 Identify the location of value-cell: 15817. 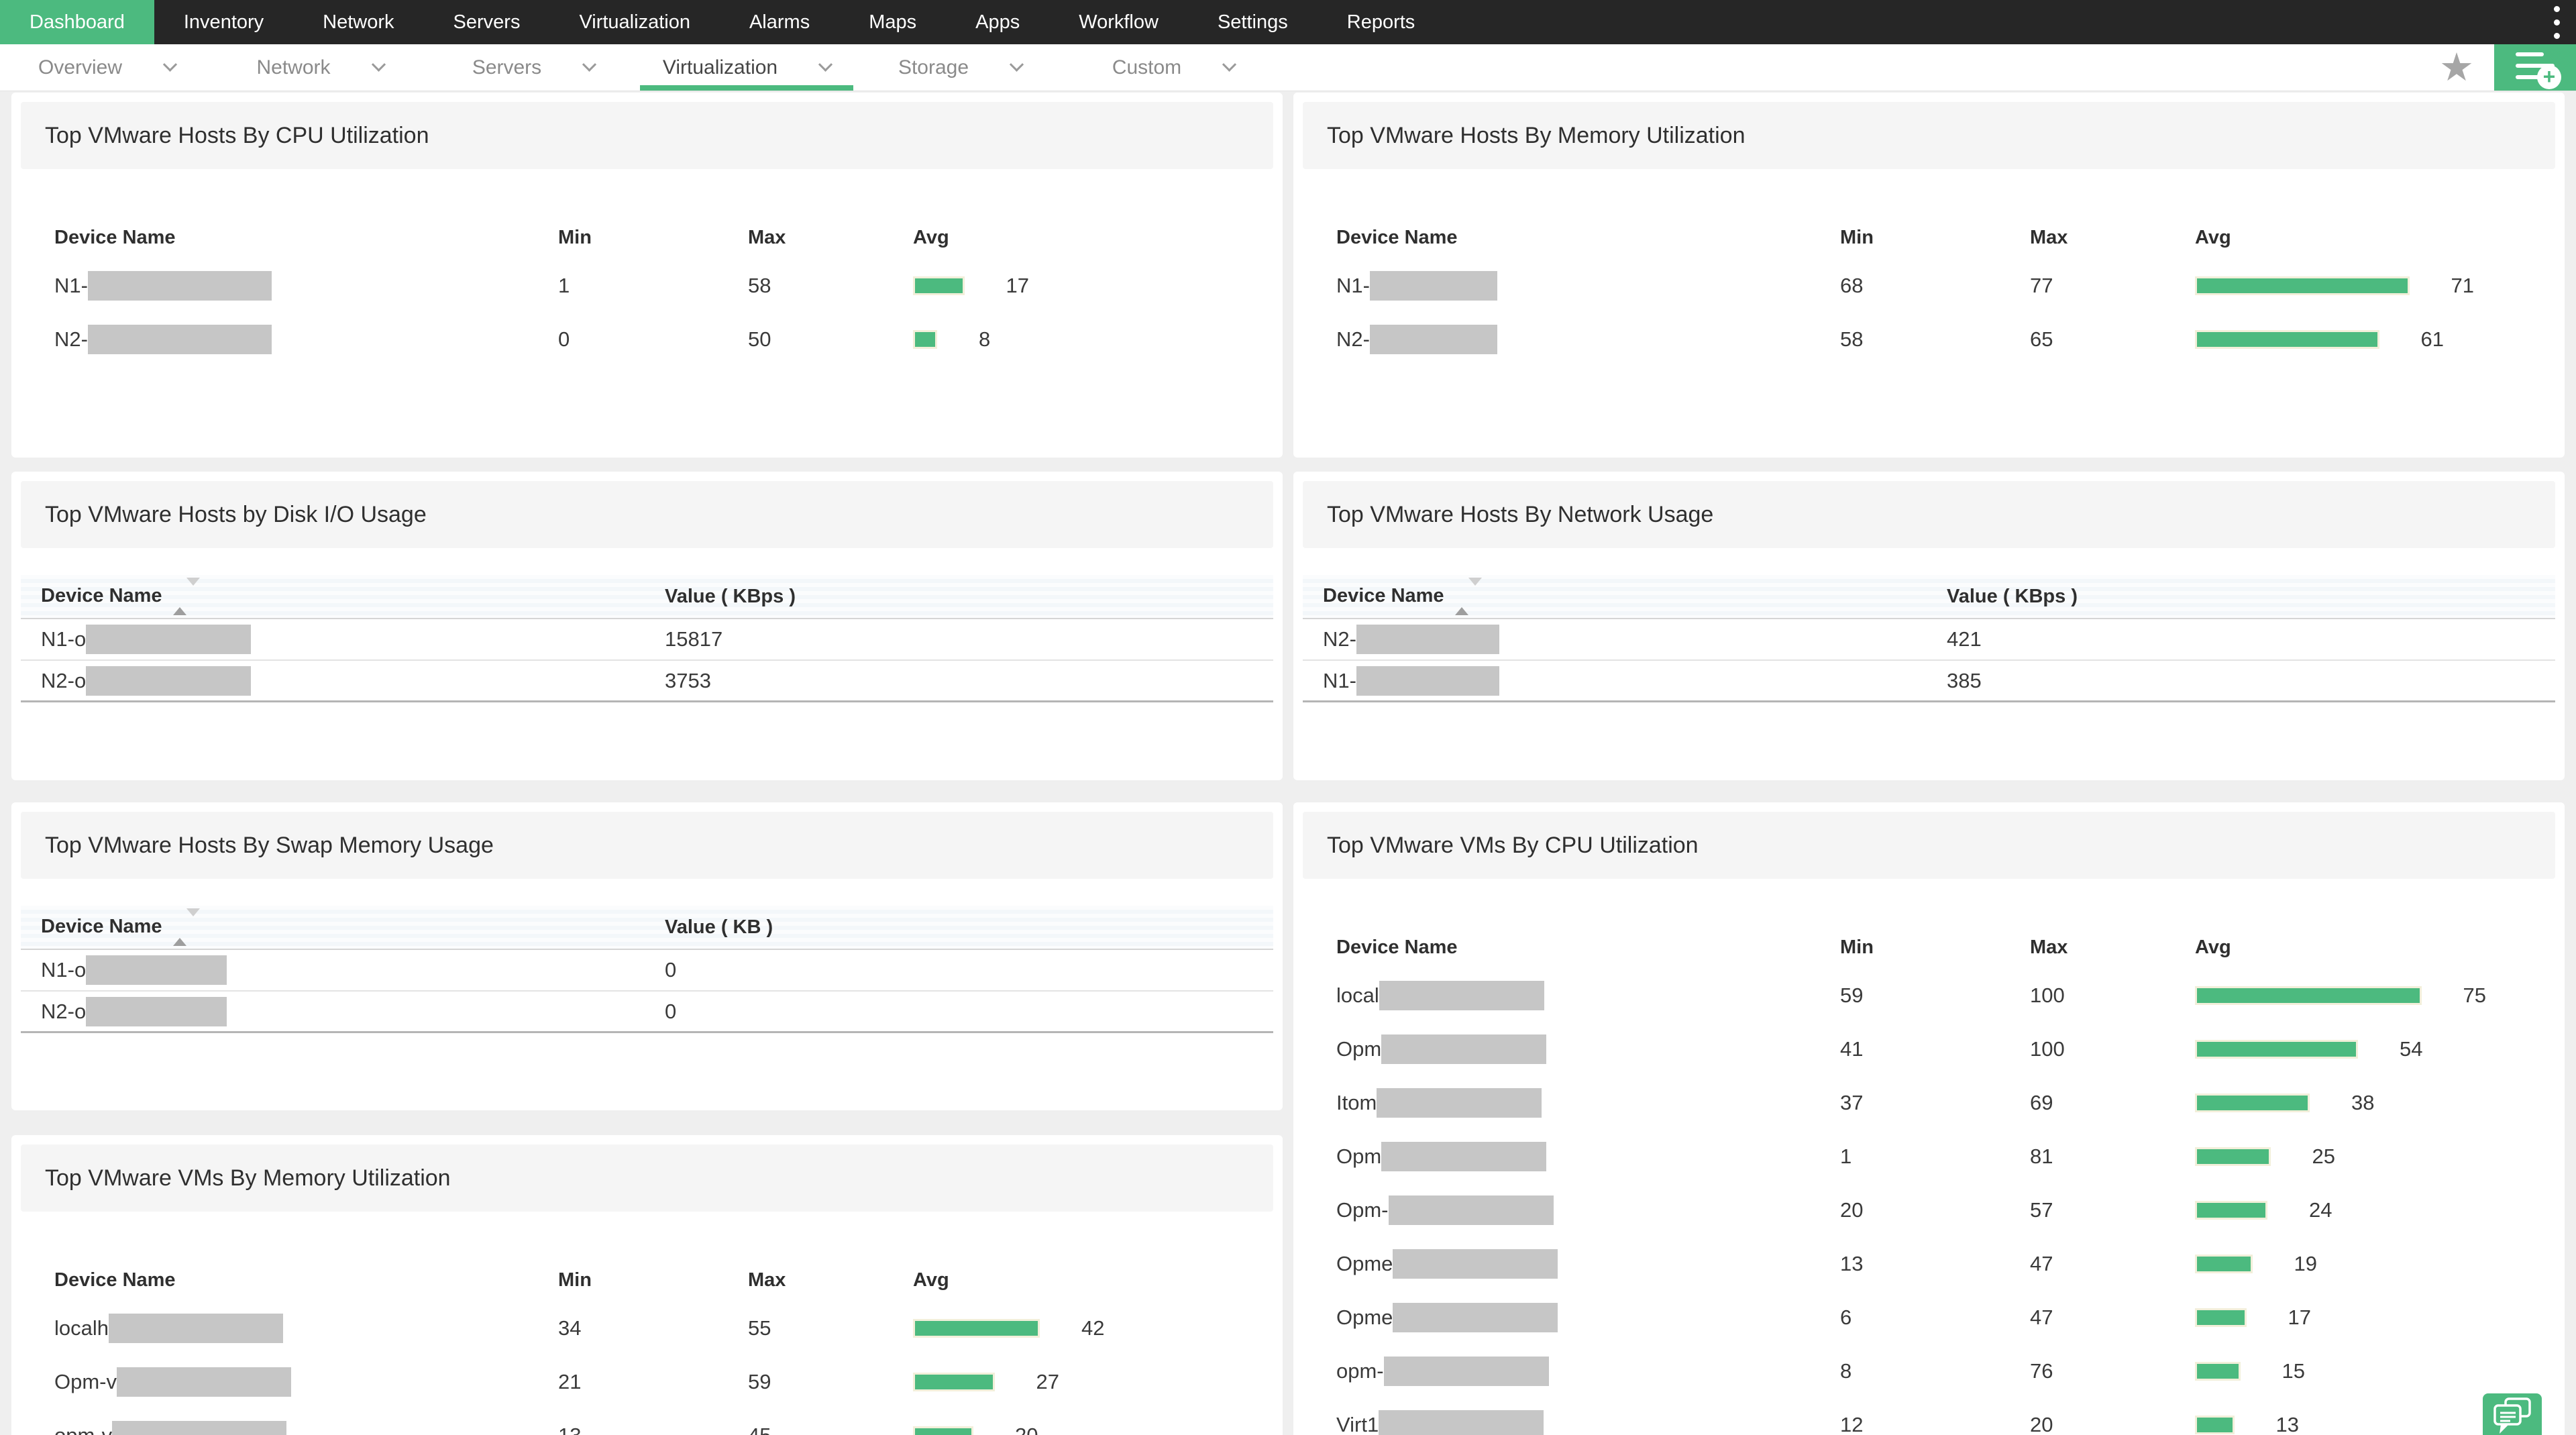
(694, 639).